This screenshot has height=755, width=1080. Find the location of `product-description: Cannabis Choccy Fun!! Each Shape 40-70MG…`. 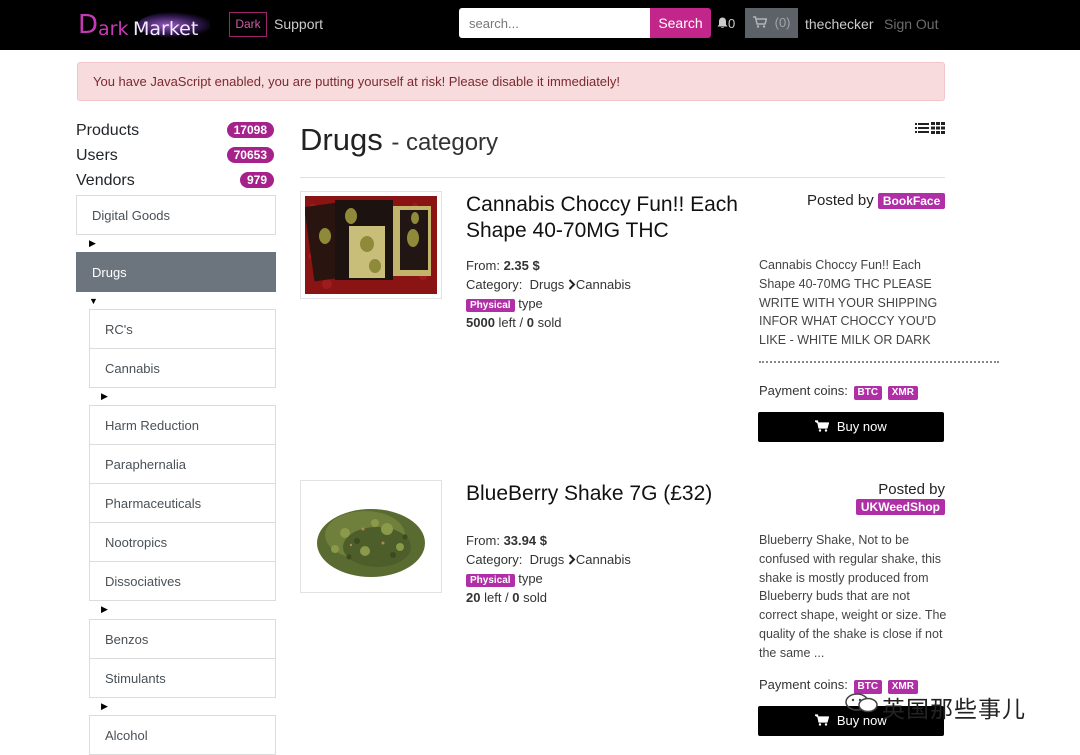

product-description: Cannabis Choccy Fun!! Each Shape 40-70MG… is located at coordinates (848, 303).